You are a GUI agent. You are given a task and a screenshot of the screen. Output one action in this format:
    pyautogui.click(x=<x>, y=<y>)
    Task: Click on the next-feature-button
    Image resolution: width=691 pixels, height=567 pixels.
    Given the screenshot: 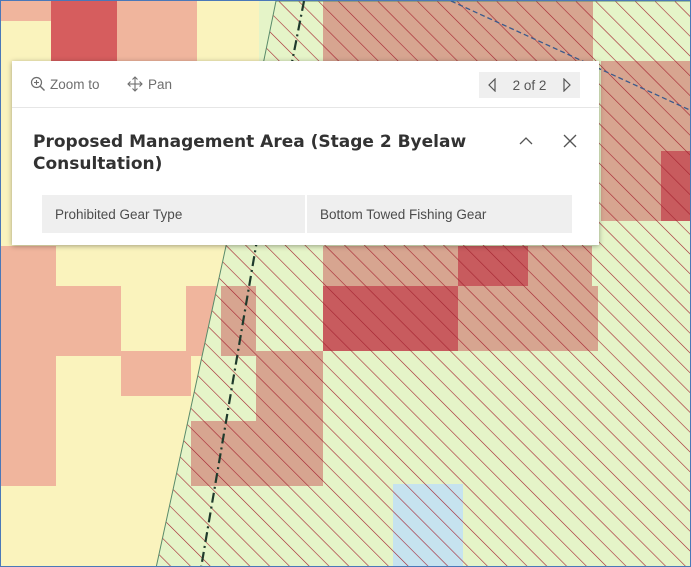 What is the action you would take?
    pyautogui.click(x=567, y=85)
    